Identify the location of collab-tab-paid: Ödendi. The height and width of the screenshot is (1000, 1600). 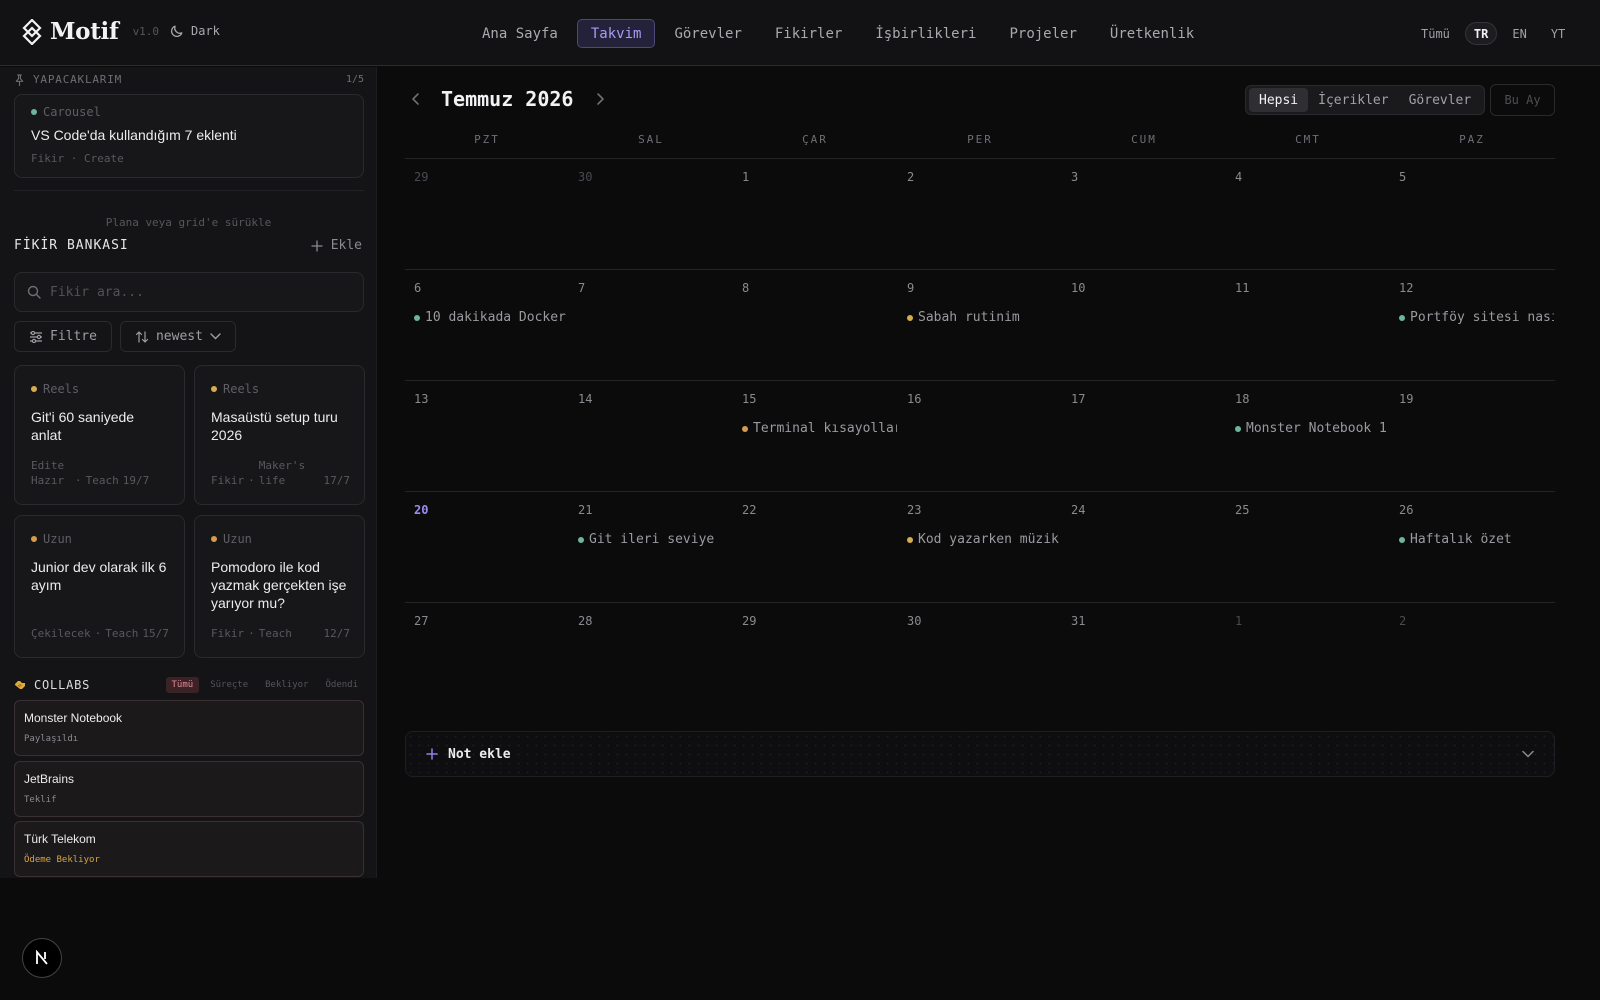
(341, 685).